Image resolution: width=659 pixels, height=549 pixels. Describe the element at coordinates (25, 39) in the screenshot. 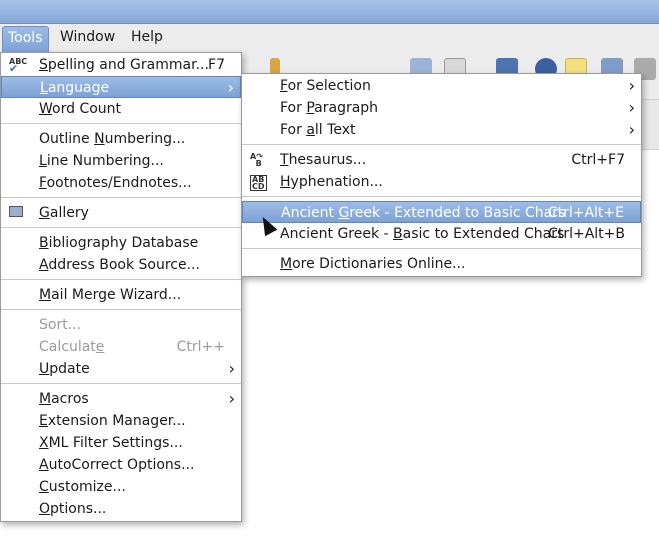

I see `menu-tools: Tools` at that location.